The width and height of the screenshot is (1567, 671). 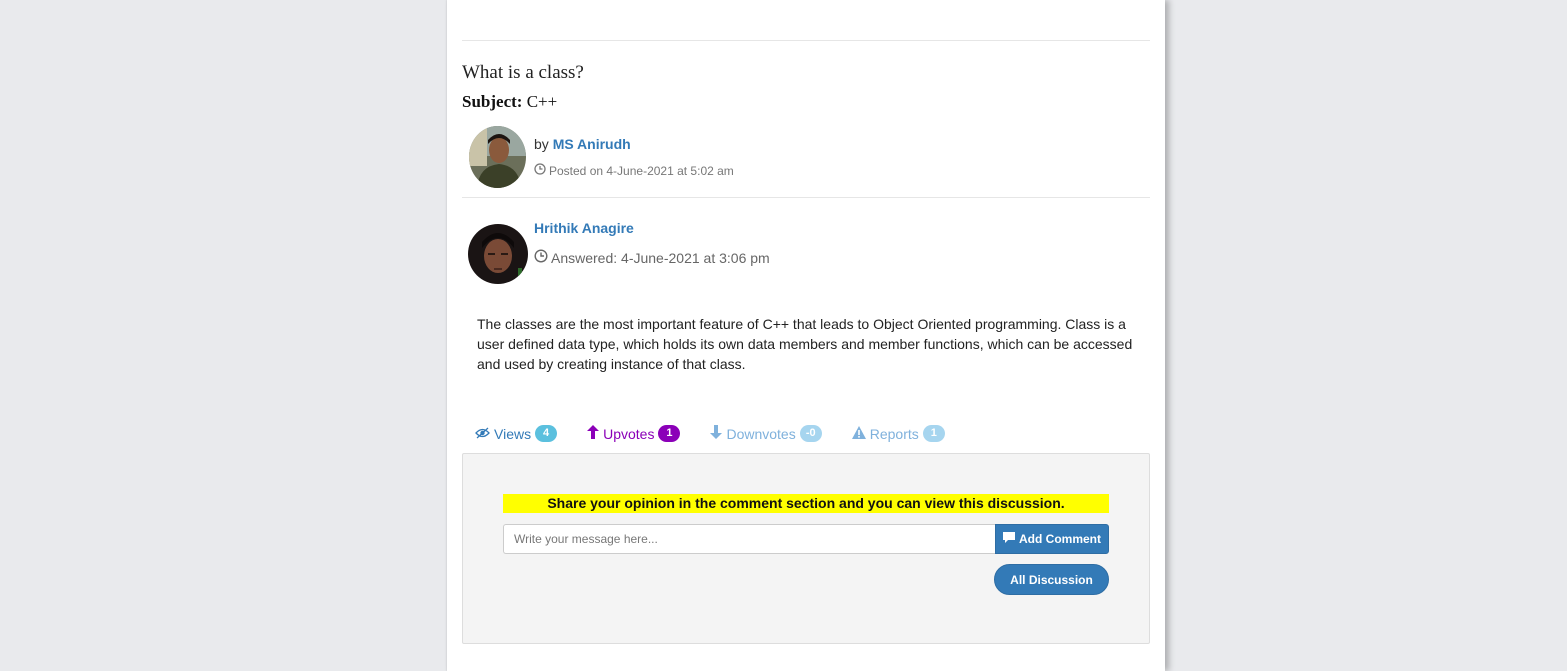 I want to click on question-title: What is a class?, so click(x=523, y=72).